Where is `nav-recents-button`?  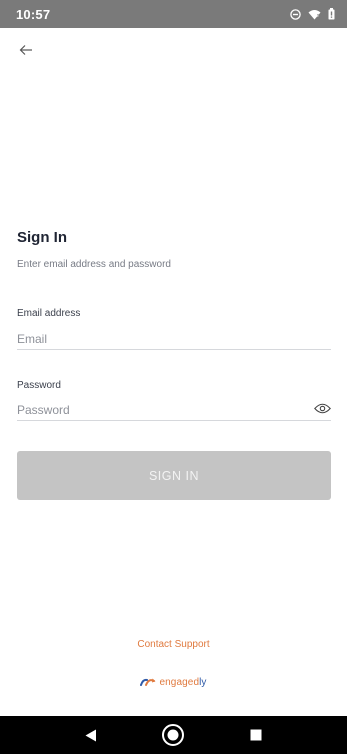
nav-recents-button is located at coordinates (256, 735).